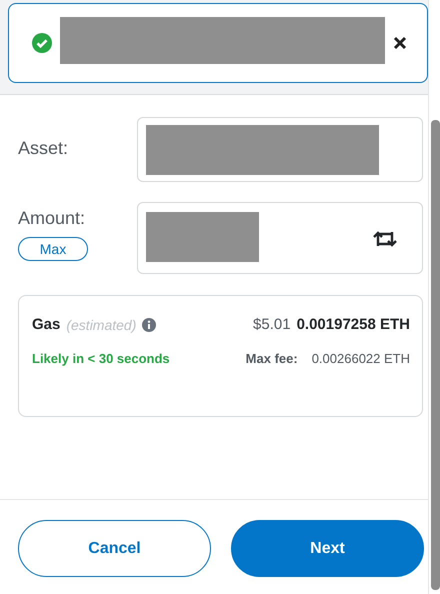  What do you see at coordinates (272, 324) in the screenshot?
I see `fiat-amount: $5.01` at bounding box center [272, 324].